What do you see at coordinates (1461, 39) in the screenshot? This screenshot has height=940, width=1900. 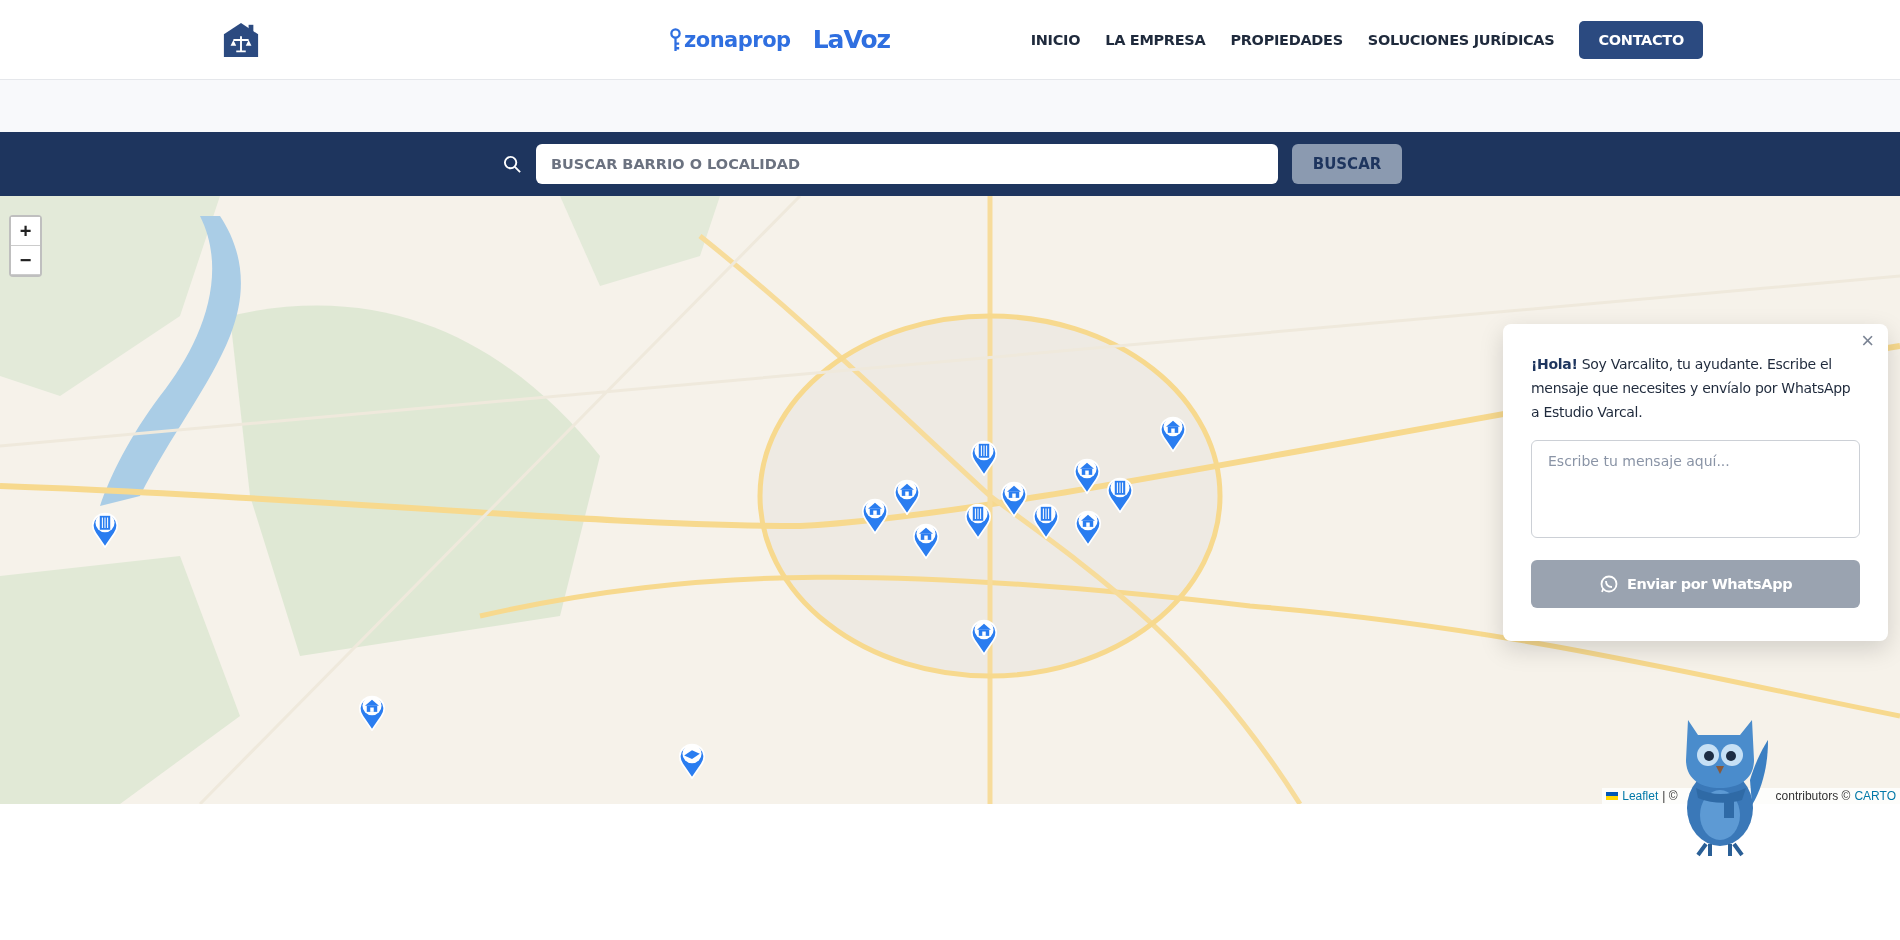 I see `nav-link: SOLUCIONES JURÍDICAS` at bounding box center [1461, 39].